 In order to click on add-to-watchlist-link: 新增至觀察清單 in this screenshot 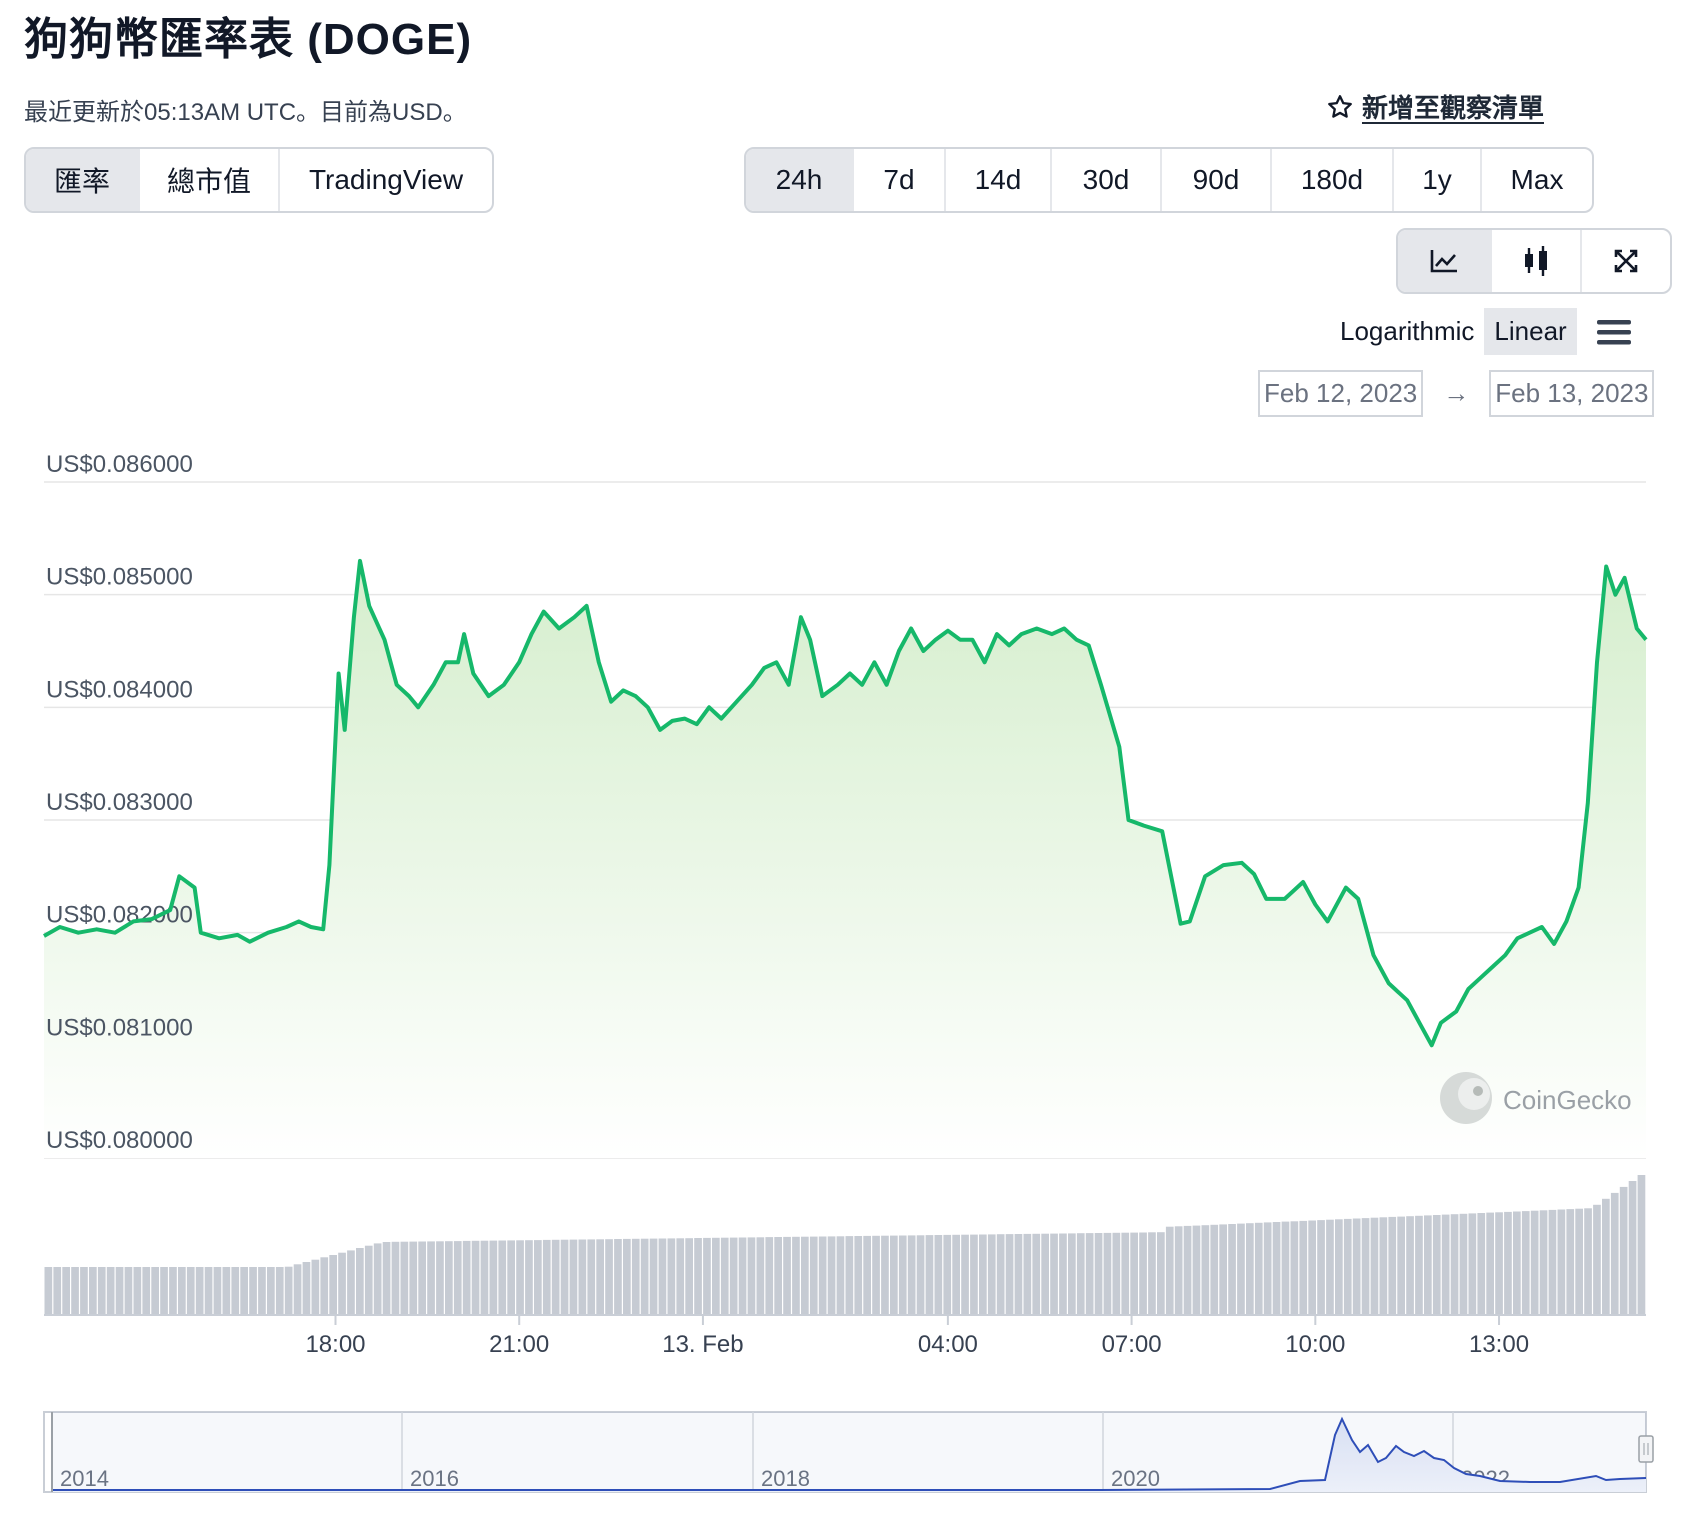, I will do `click(1435, 106)`.